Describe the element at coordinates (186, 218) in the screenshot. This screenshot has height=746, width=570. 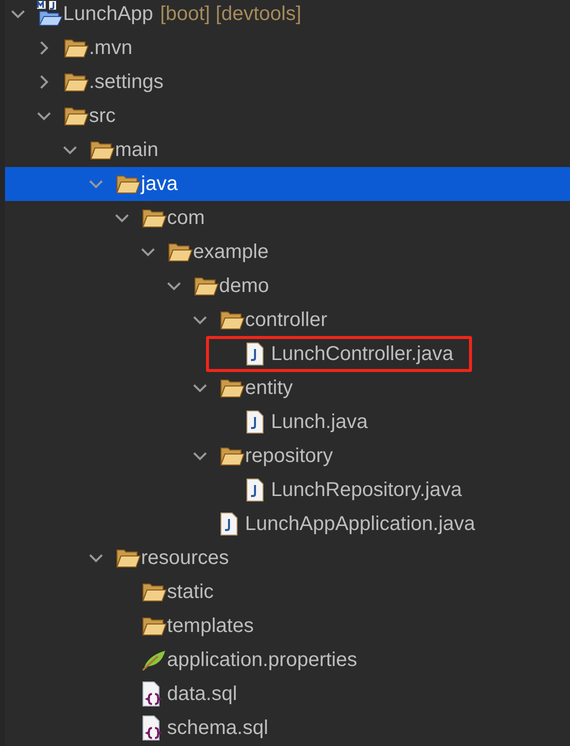
I see `item-label: com` at that location.